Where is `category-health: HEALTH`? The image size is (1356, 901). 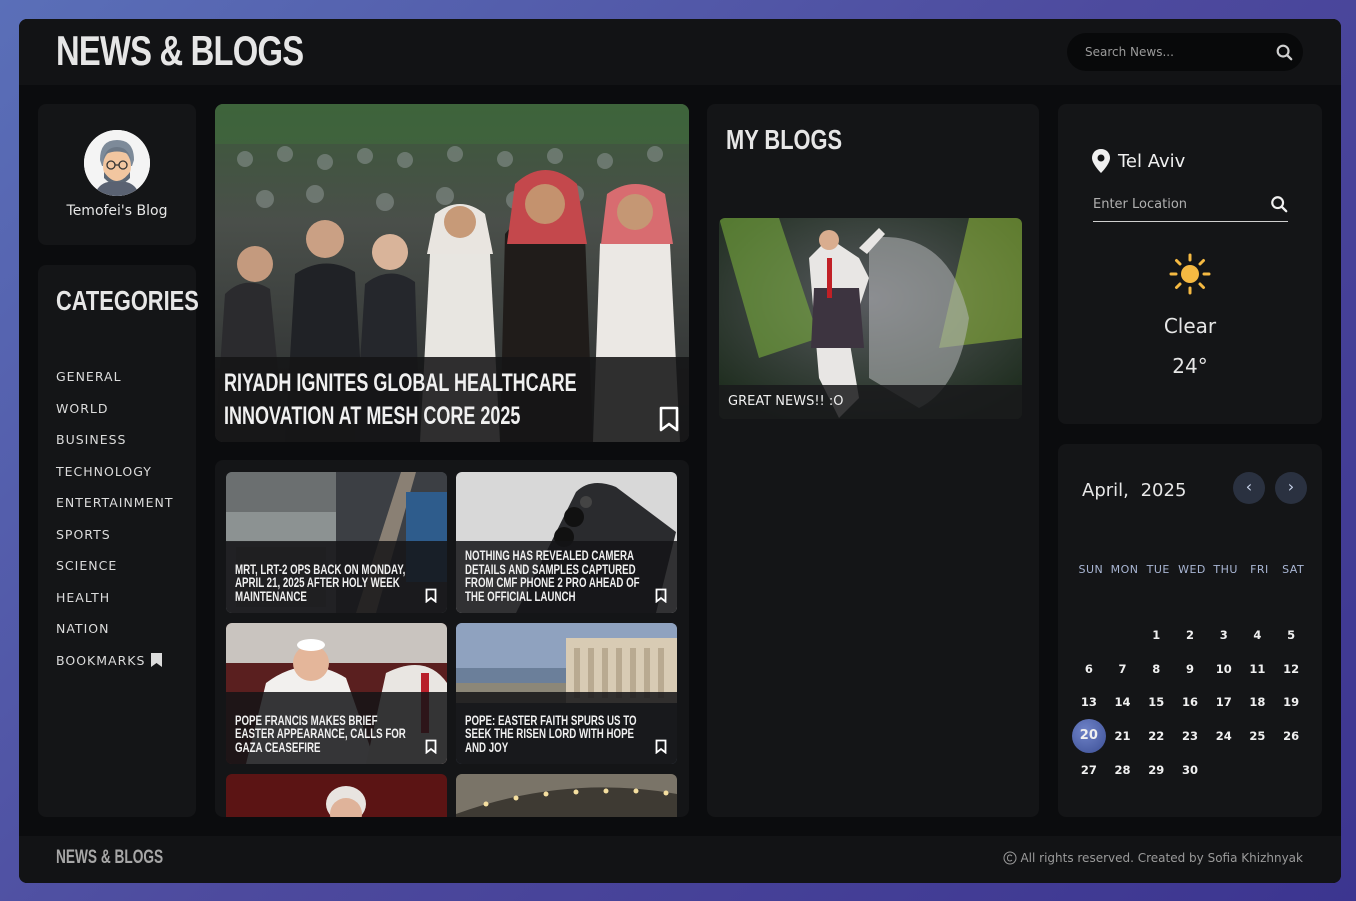 category-health: HEALTH is located at coordinates (114, 598).